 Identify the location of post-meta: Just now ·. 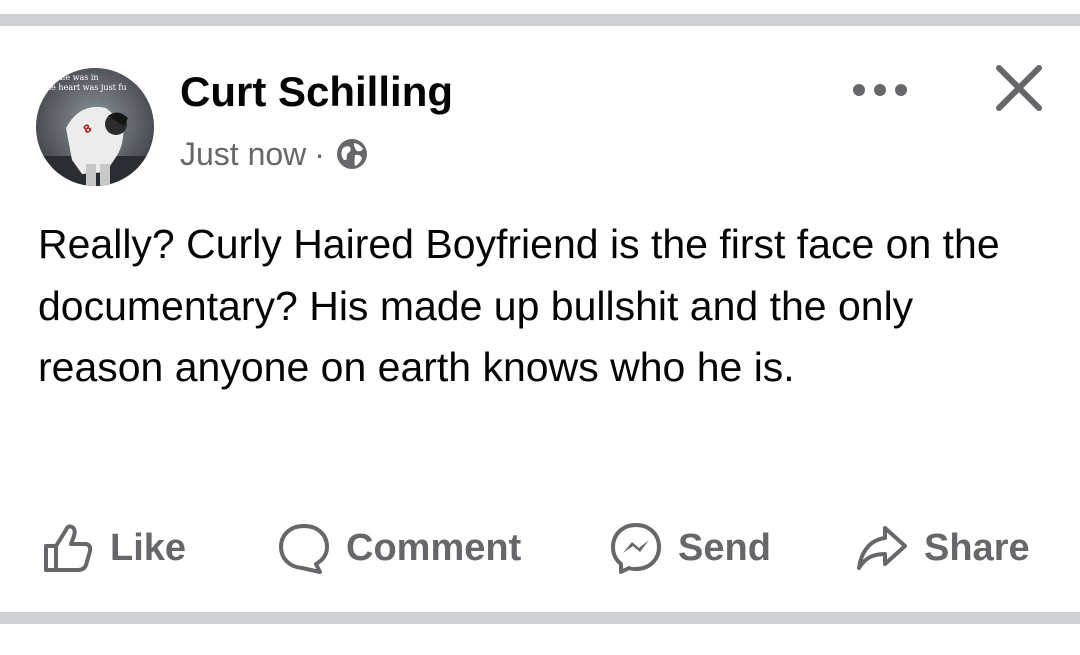
(274, 154).